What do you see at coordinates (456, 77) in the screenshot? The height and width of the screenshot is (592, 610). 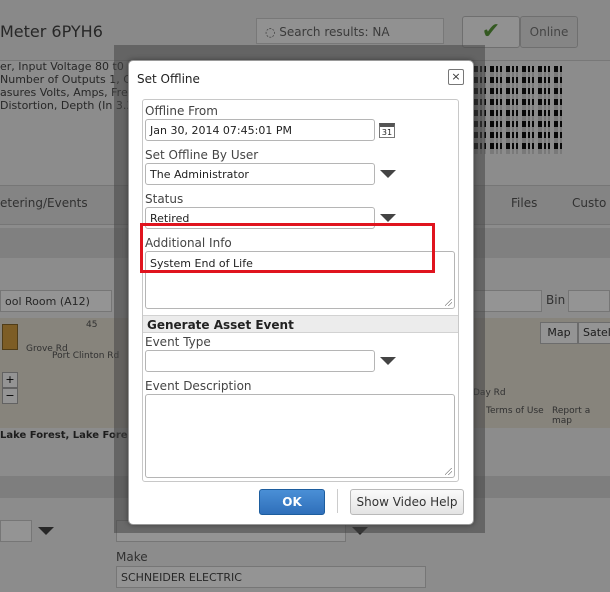 I see `close-icon: ×` at bounding box center [456, 77].